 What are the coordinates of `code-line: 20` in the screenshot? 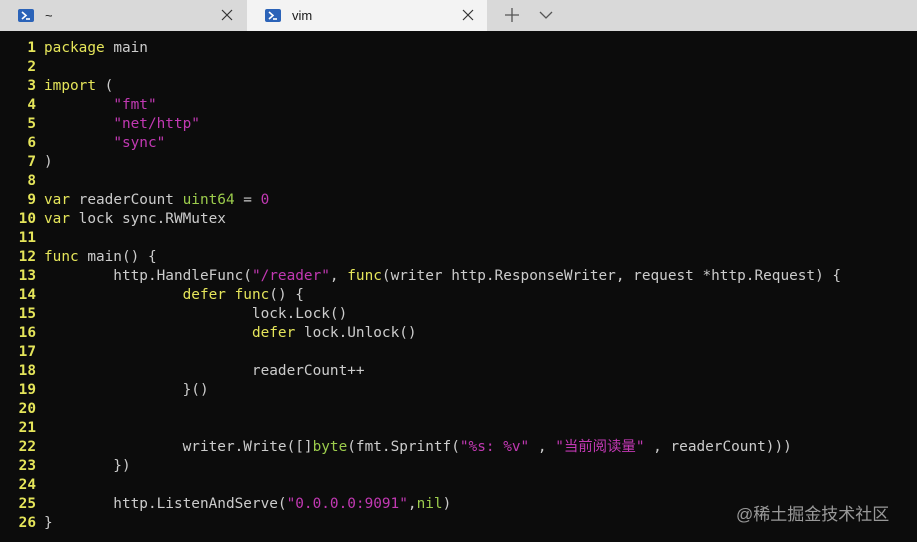 It's located at (458, 409).